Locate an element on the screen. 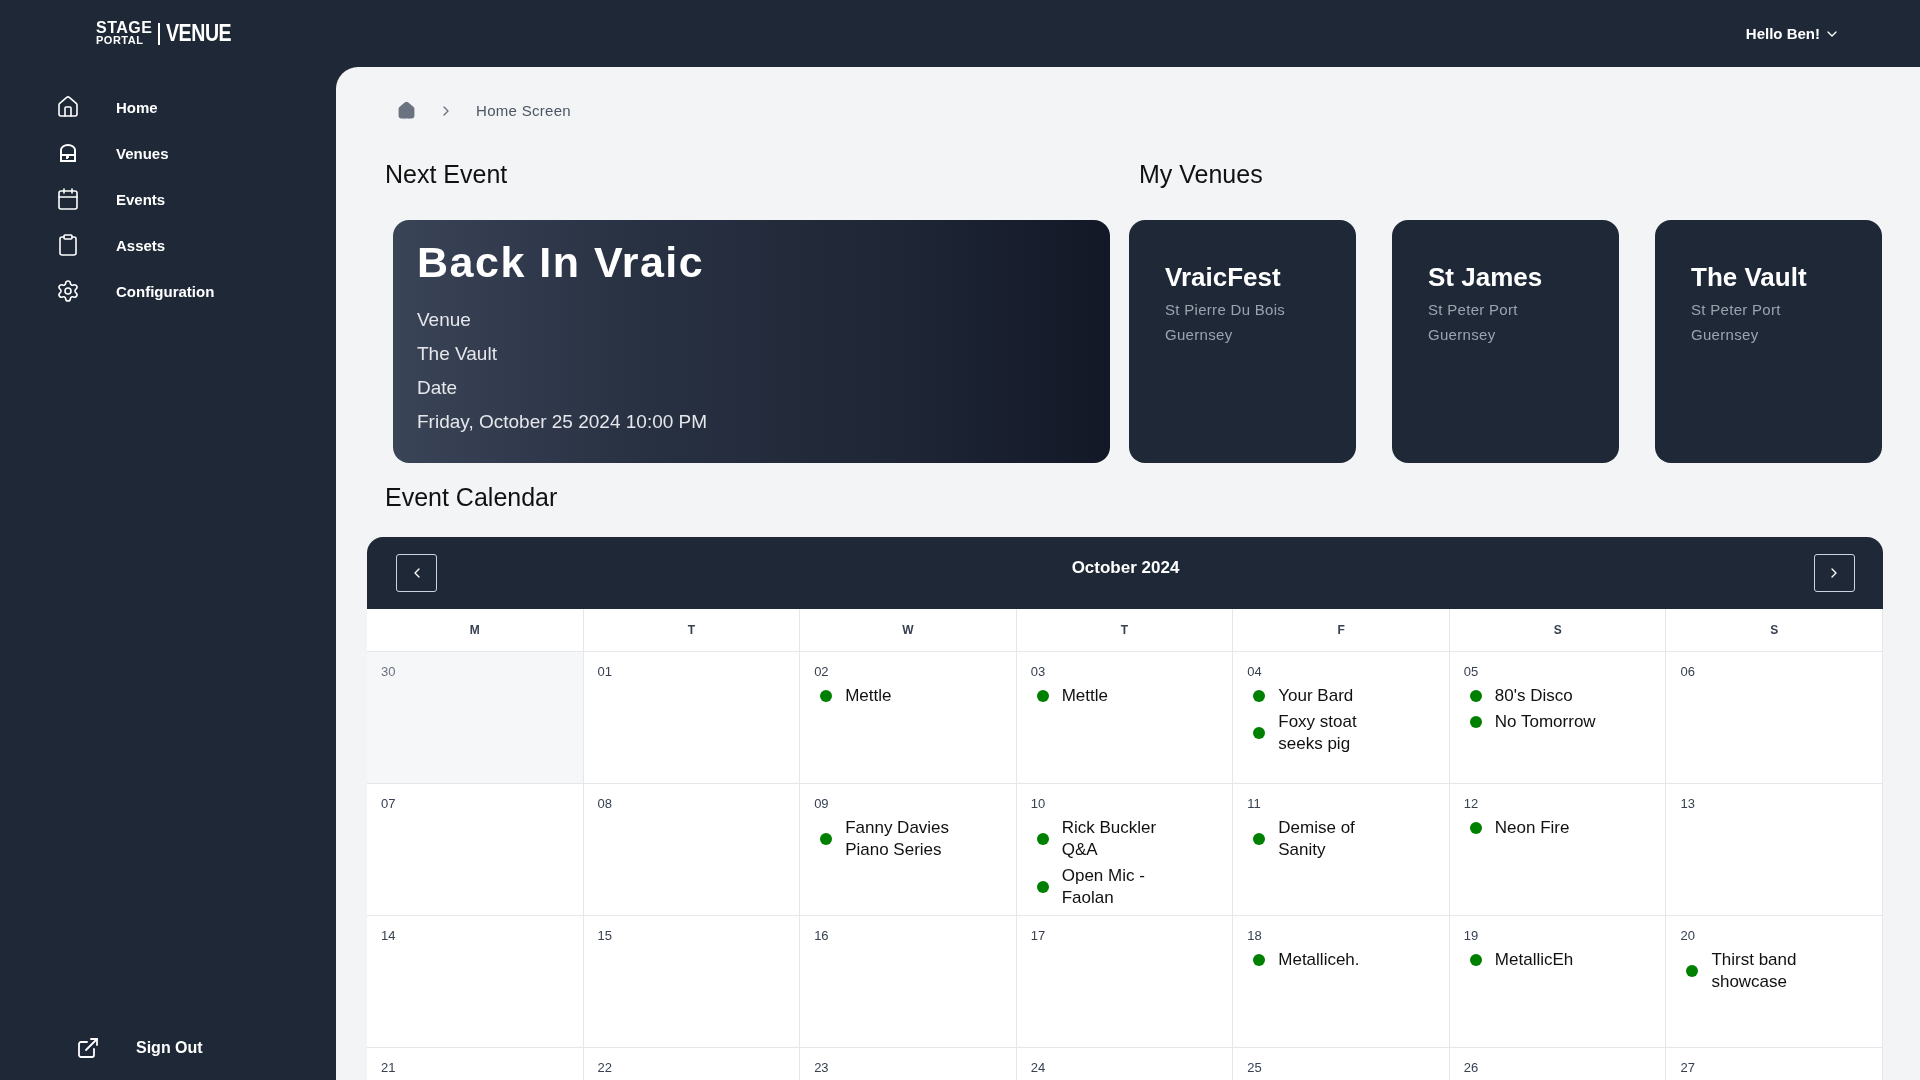  event-label: Fanny Davies Piano Series is located at coordinates (904, 839).